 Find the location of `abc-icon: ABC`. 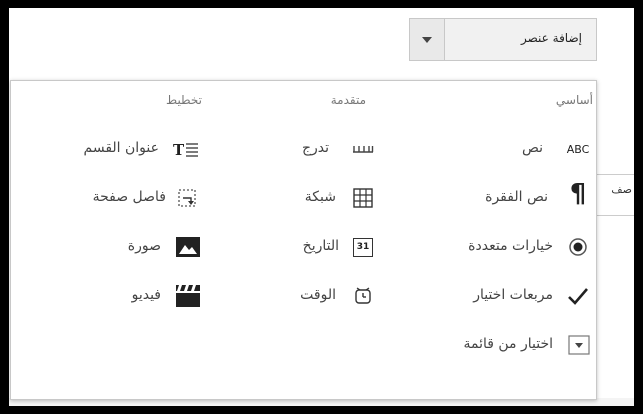

abc-icon: ABC is located at coordinates (578, 149).